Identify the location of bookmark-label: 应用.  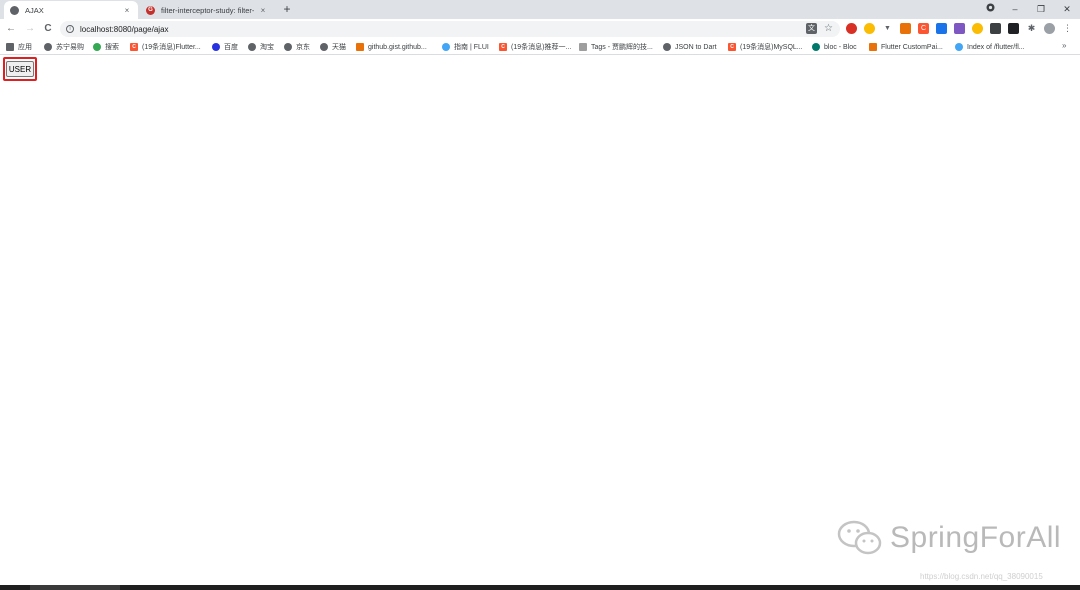
(25, 47).